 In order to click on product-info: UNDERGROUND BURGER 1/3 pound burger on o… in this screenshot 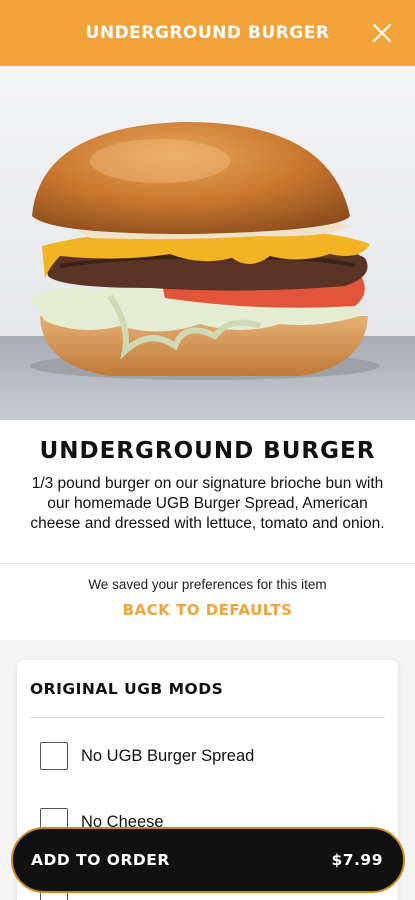, I will do `click(207, 486)`.